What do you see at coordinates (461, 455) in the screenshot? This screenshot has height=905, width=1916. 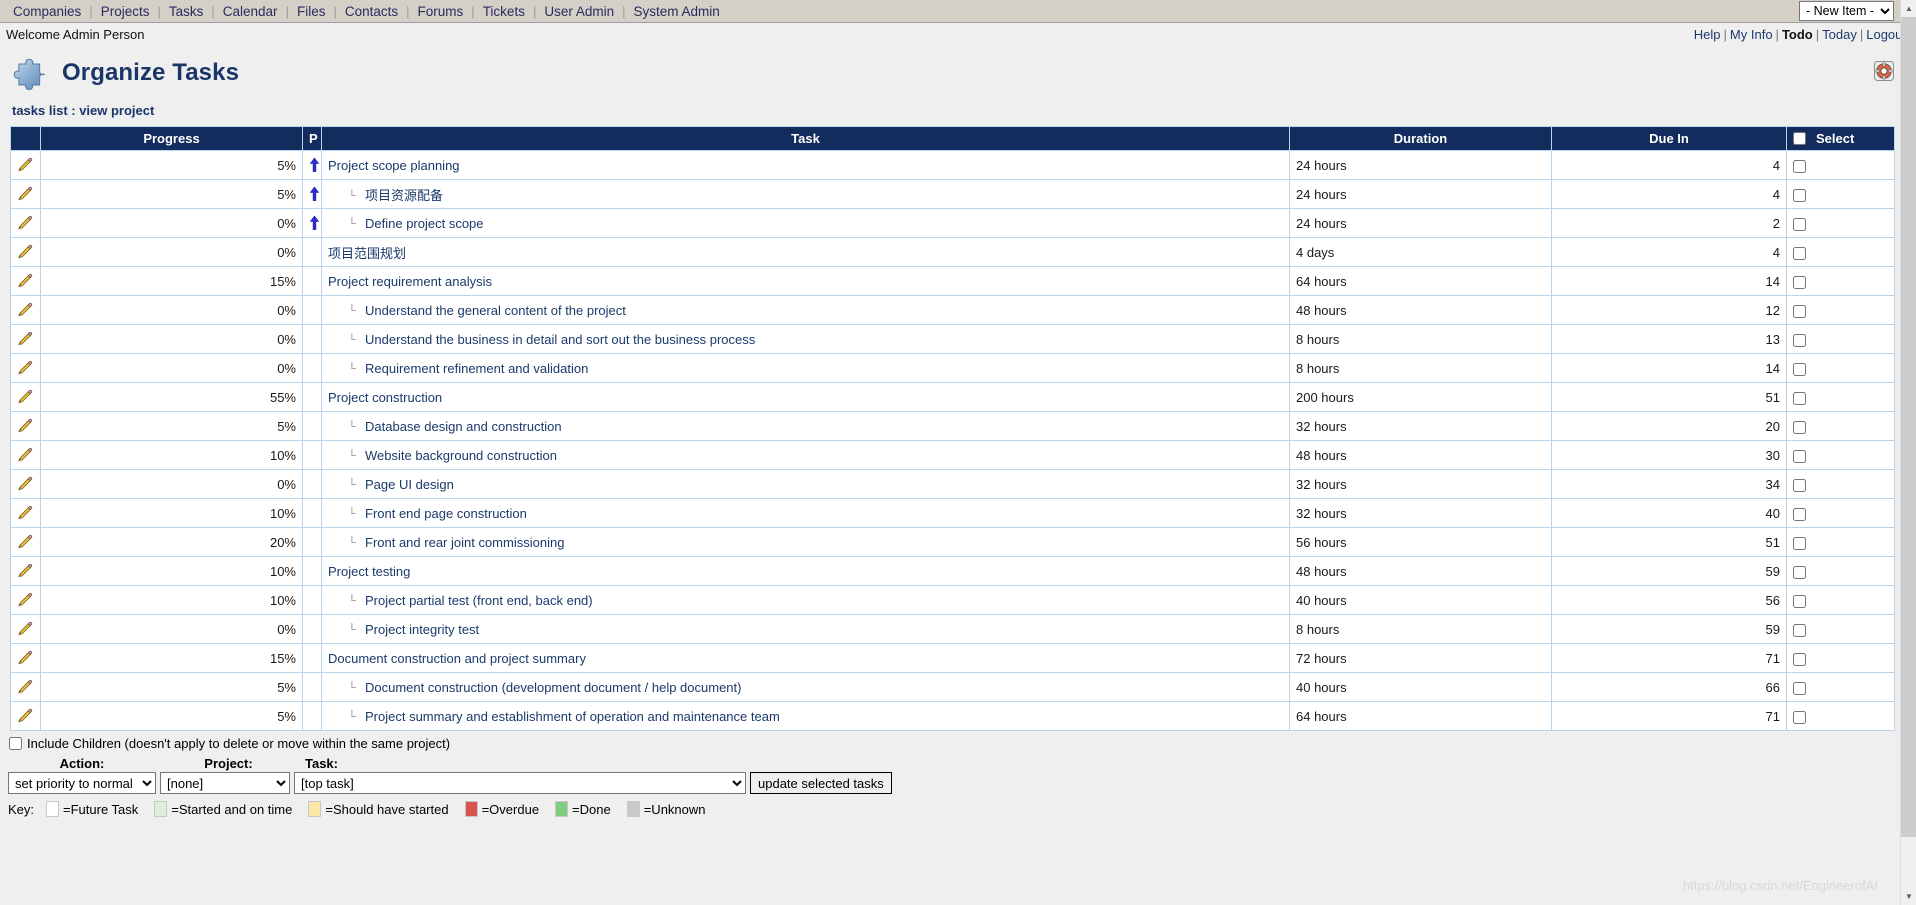 I see `task-link: Website background construction` at bounding box center [461, 455].